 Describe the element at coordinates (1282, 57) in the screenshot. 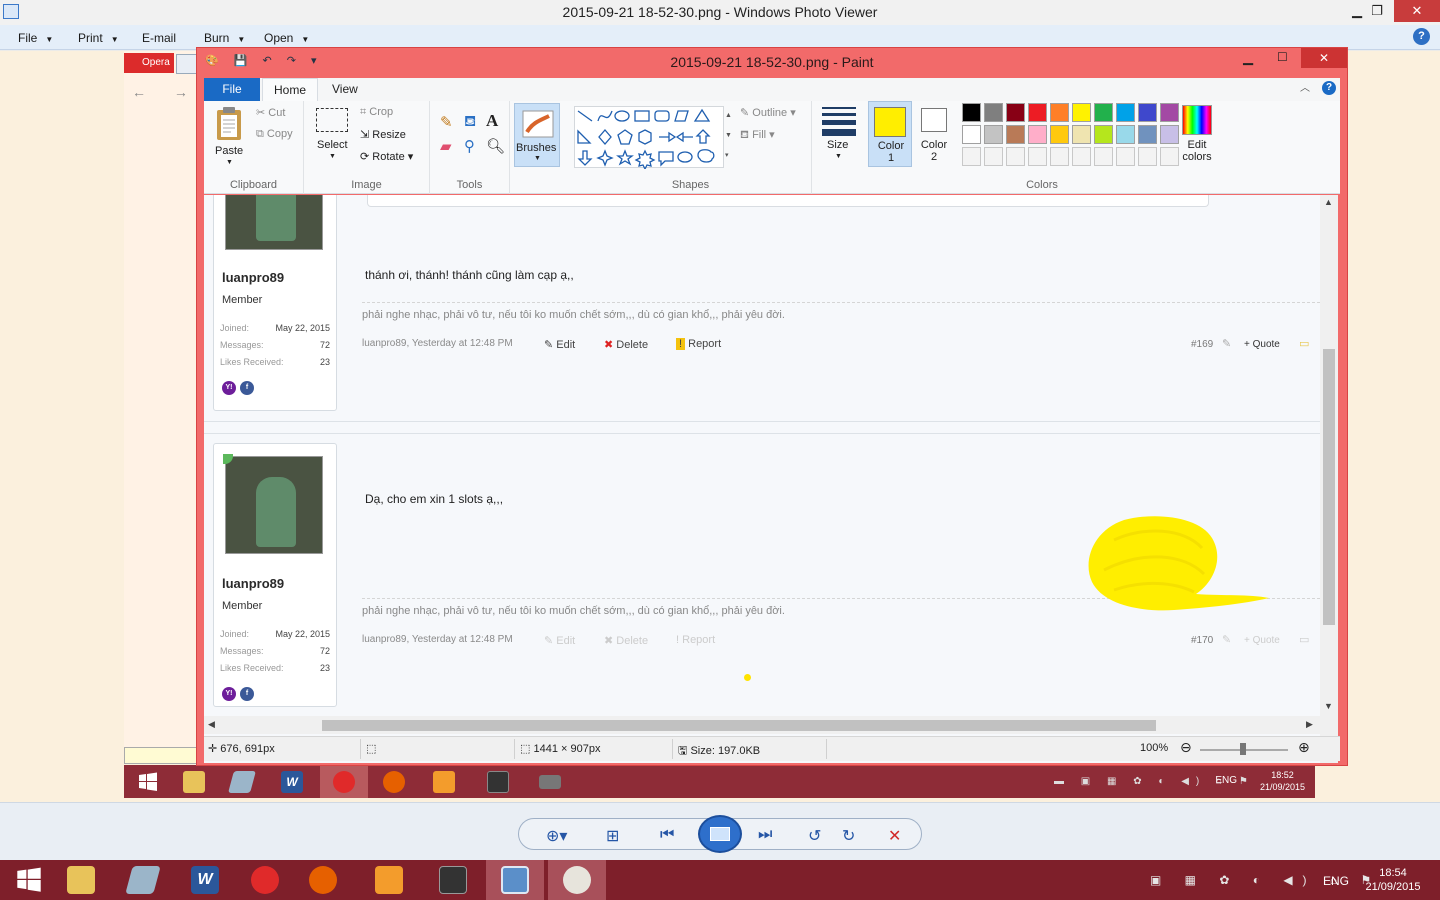

I see `paint-maximize-button: ☐` at that location.